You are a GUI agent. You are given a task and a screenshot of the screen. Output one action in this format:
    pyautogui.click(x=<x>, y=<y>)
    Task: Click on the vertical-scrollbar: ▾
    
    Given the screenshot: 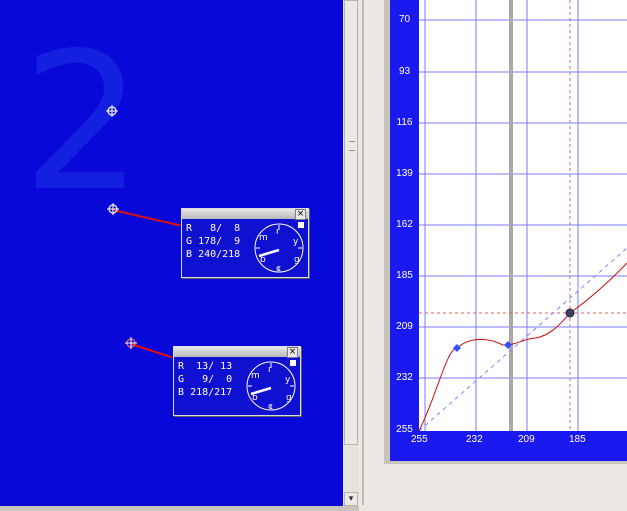 What is the action you would take?
    pyautogui.click(x=351, y=255)
    